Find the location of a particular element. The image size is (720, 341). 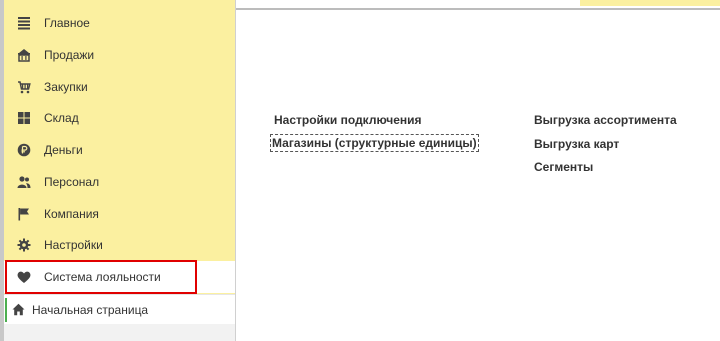

home-page-label: Начальная страница is located at coordinates (90, 310).